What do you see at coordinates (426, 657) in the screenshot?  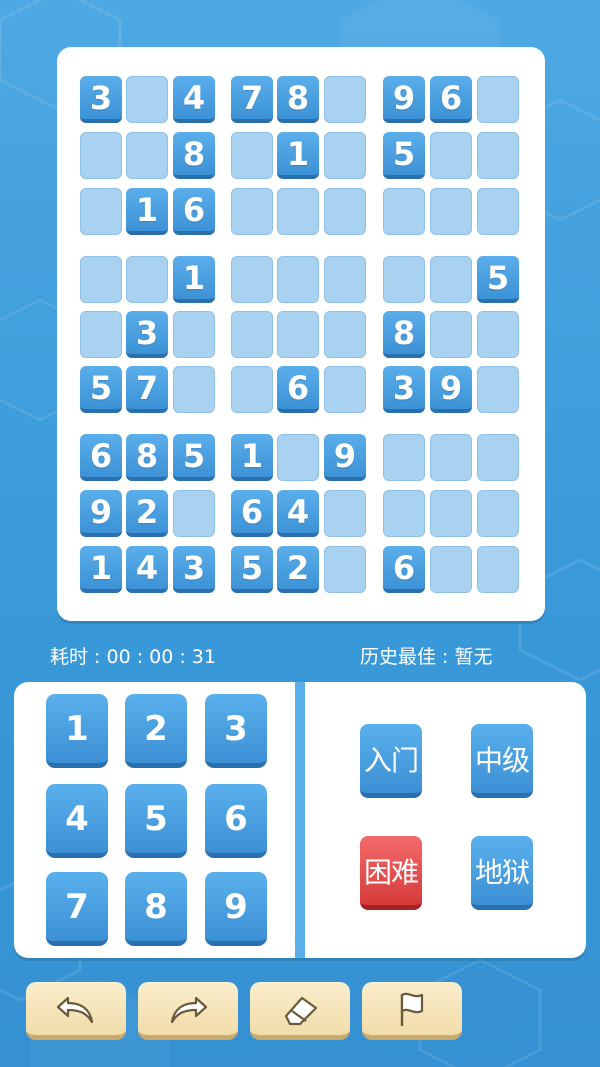 I see `best-record: 历史最佳 : 暂无` at bounding box center [426, 657].